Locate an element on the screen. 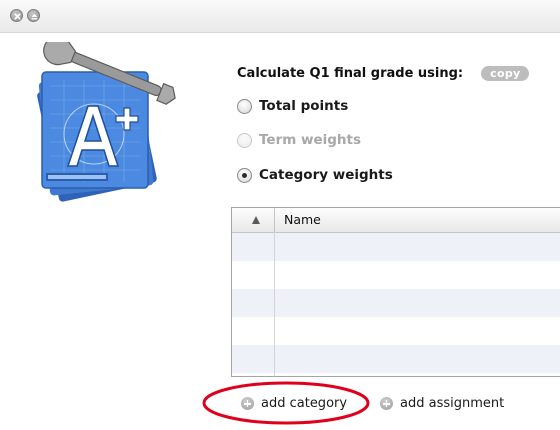  calculation-method-heading-row: Calculate Q1 final grade using: copy is located at coordinates (383, 73).